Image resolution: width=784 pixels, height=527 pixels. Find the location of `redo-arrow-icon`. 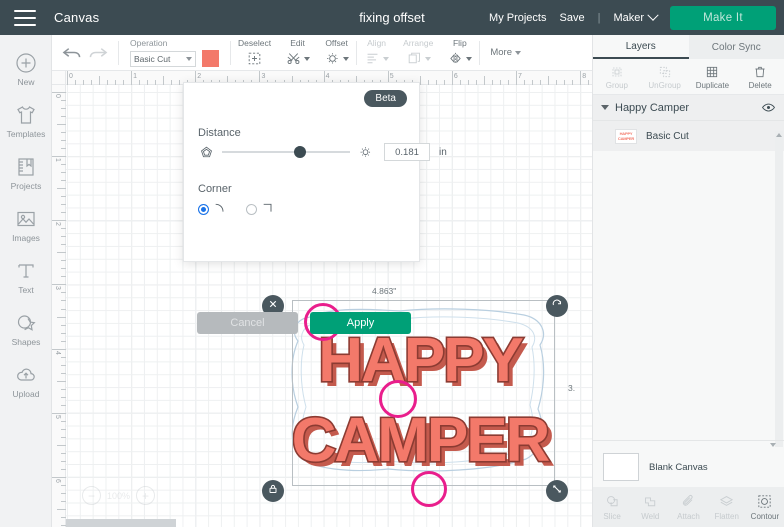

redo-arrow-icon is located at coordinates (98, 53).